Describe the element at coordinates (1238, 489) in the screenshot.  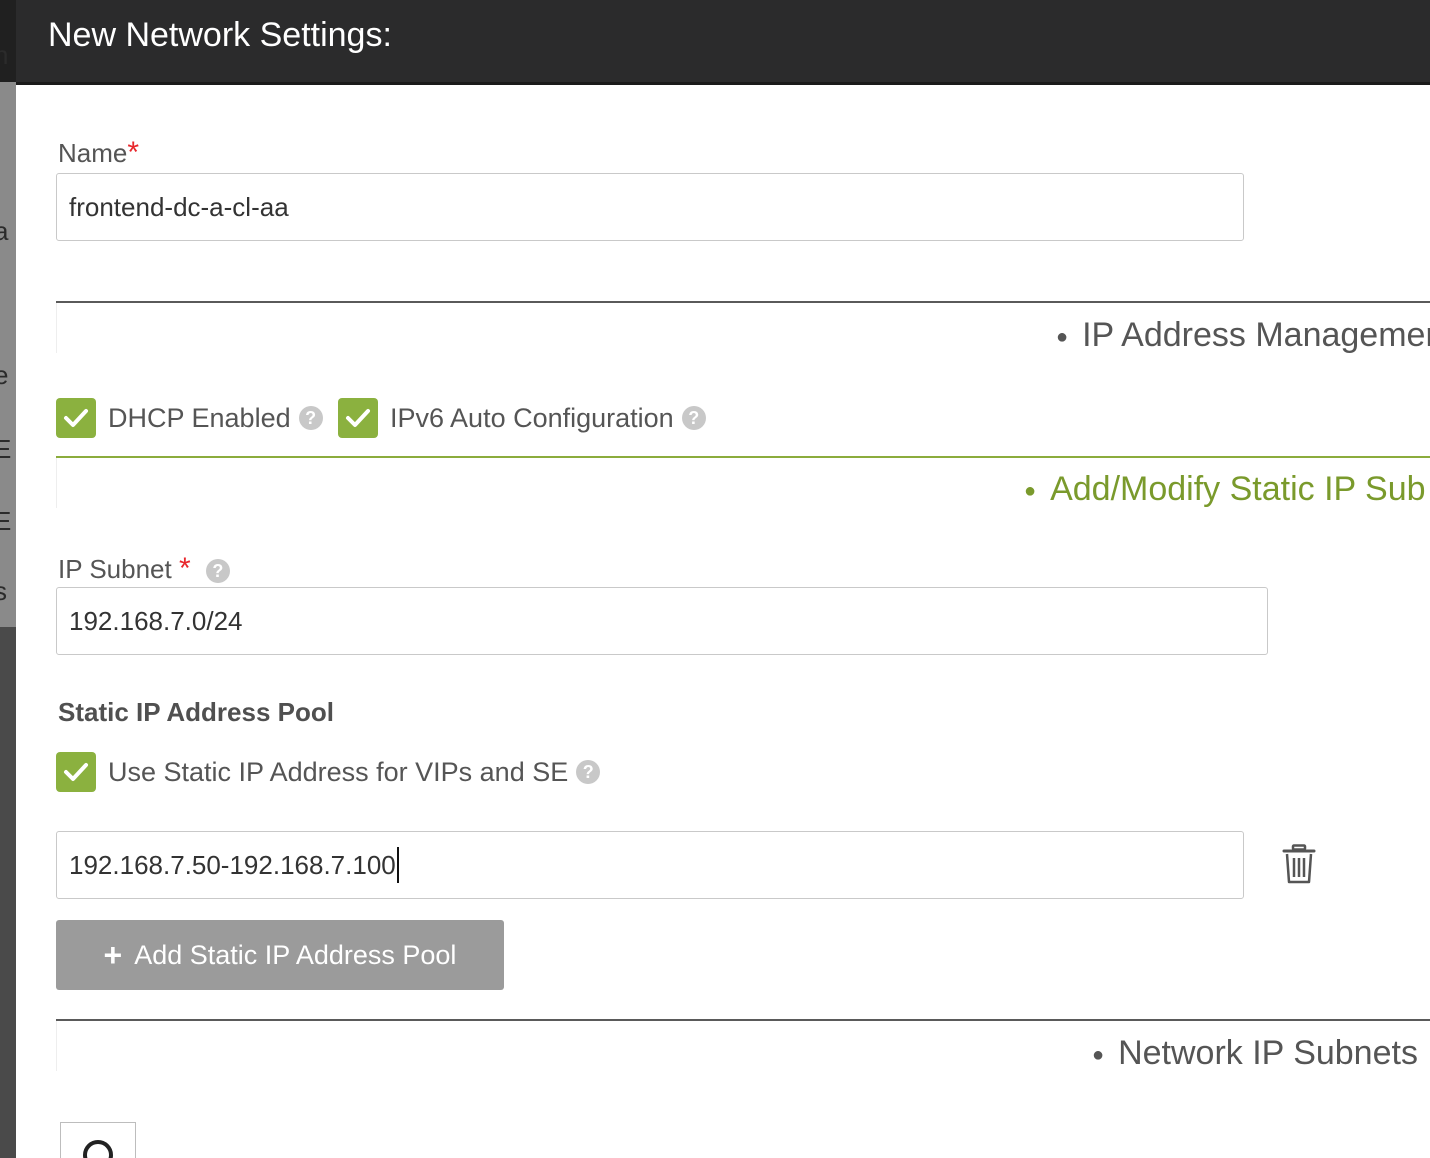
I see `section-title-text: Add/Modify Static IP Sub` at that location.